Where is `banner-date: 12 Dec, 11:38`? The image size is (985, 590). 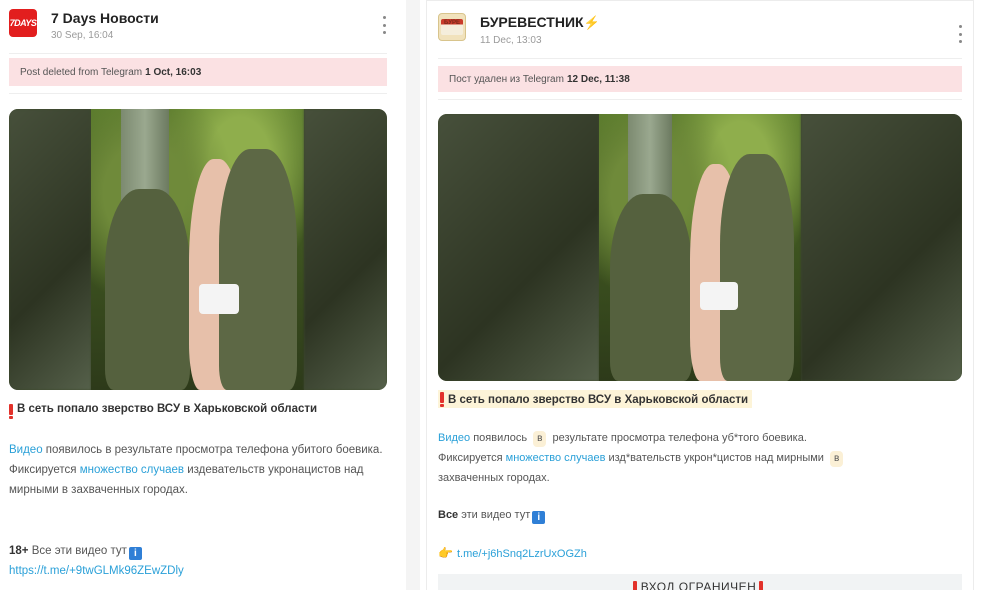 banner-date: 12 Dec, 11:38 is located at coordinates (598, 79).